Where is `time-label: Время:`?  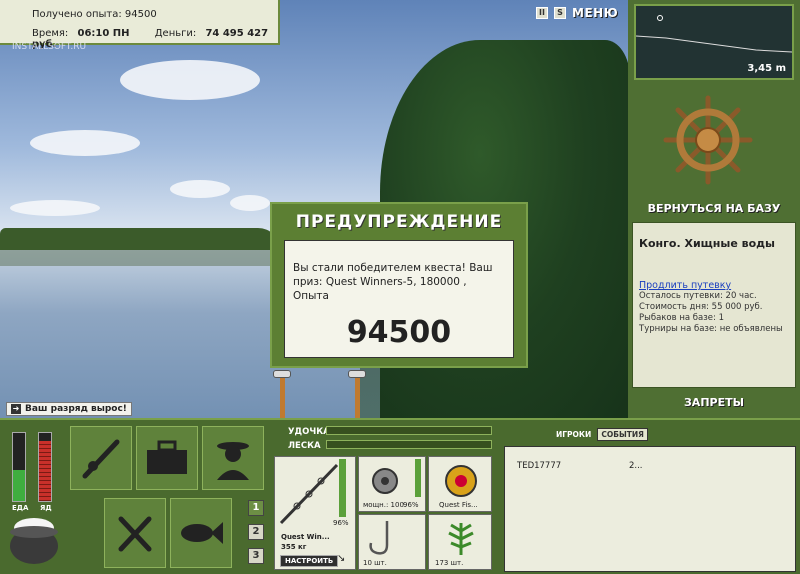
time-label: Время: is located at coordinates (50, 33).